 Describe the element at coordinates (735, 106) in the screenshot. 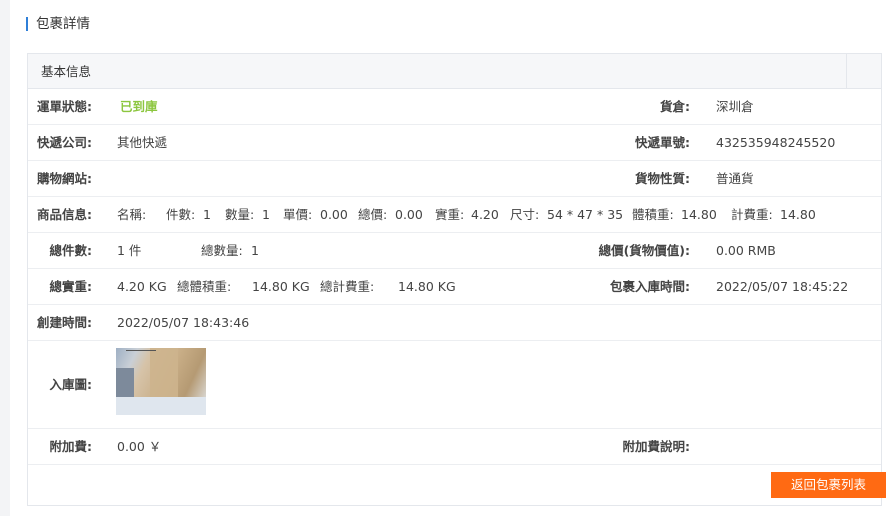

I see `warehouse-value: 深圳倉` at that location.